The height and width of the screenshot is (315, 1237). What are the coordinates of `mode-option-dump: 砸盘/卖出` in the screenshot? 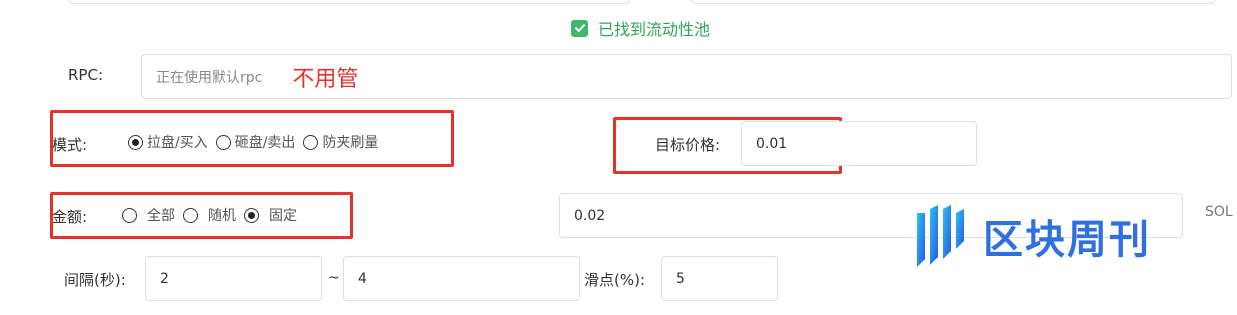 It's located at (255, 142).